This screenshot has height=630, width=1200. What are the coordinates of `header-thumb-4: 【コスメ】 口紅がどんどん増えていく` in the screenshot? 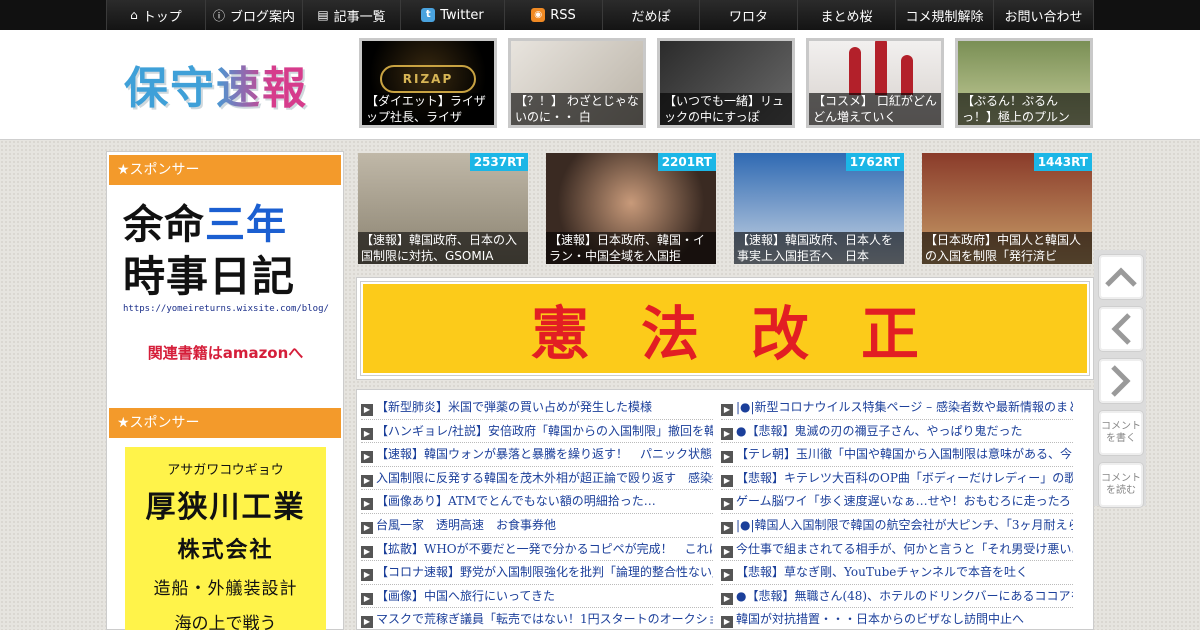 It's located at (875, 83).